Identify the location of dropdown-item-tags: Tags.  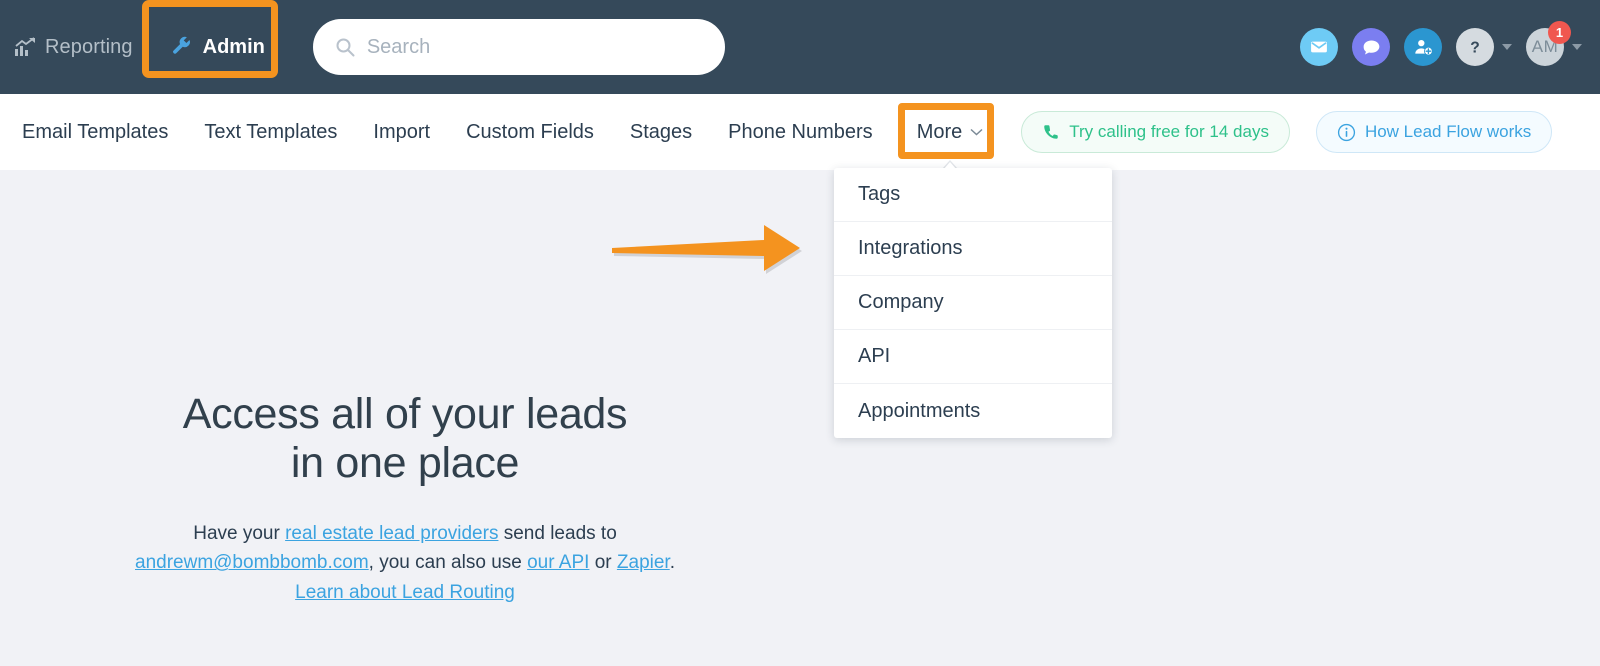
(973, 195).